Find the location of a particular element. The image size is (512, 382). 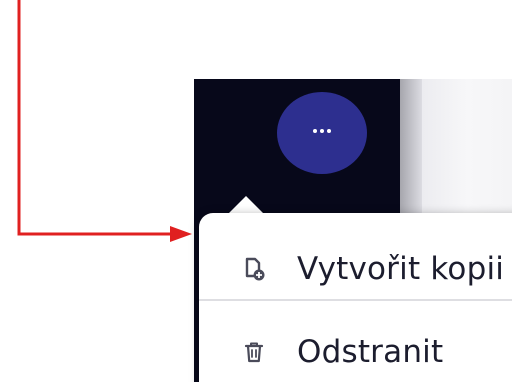

copy-file-icon is located at coordinates (254, 269).